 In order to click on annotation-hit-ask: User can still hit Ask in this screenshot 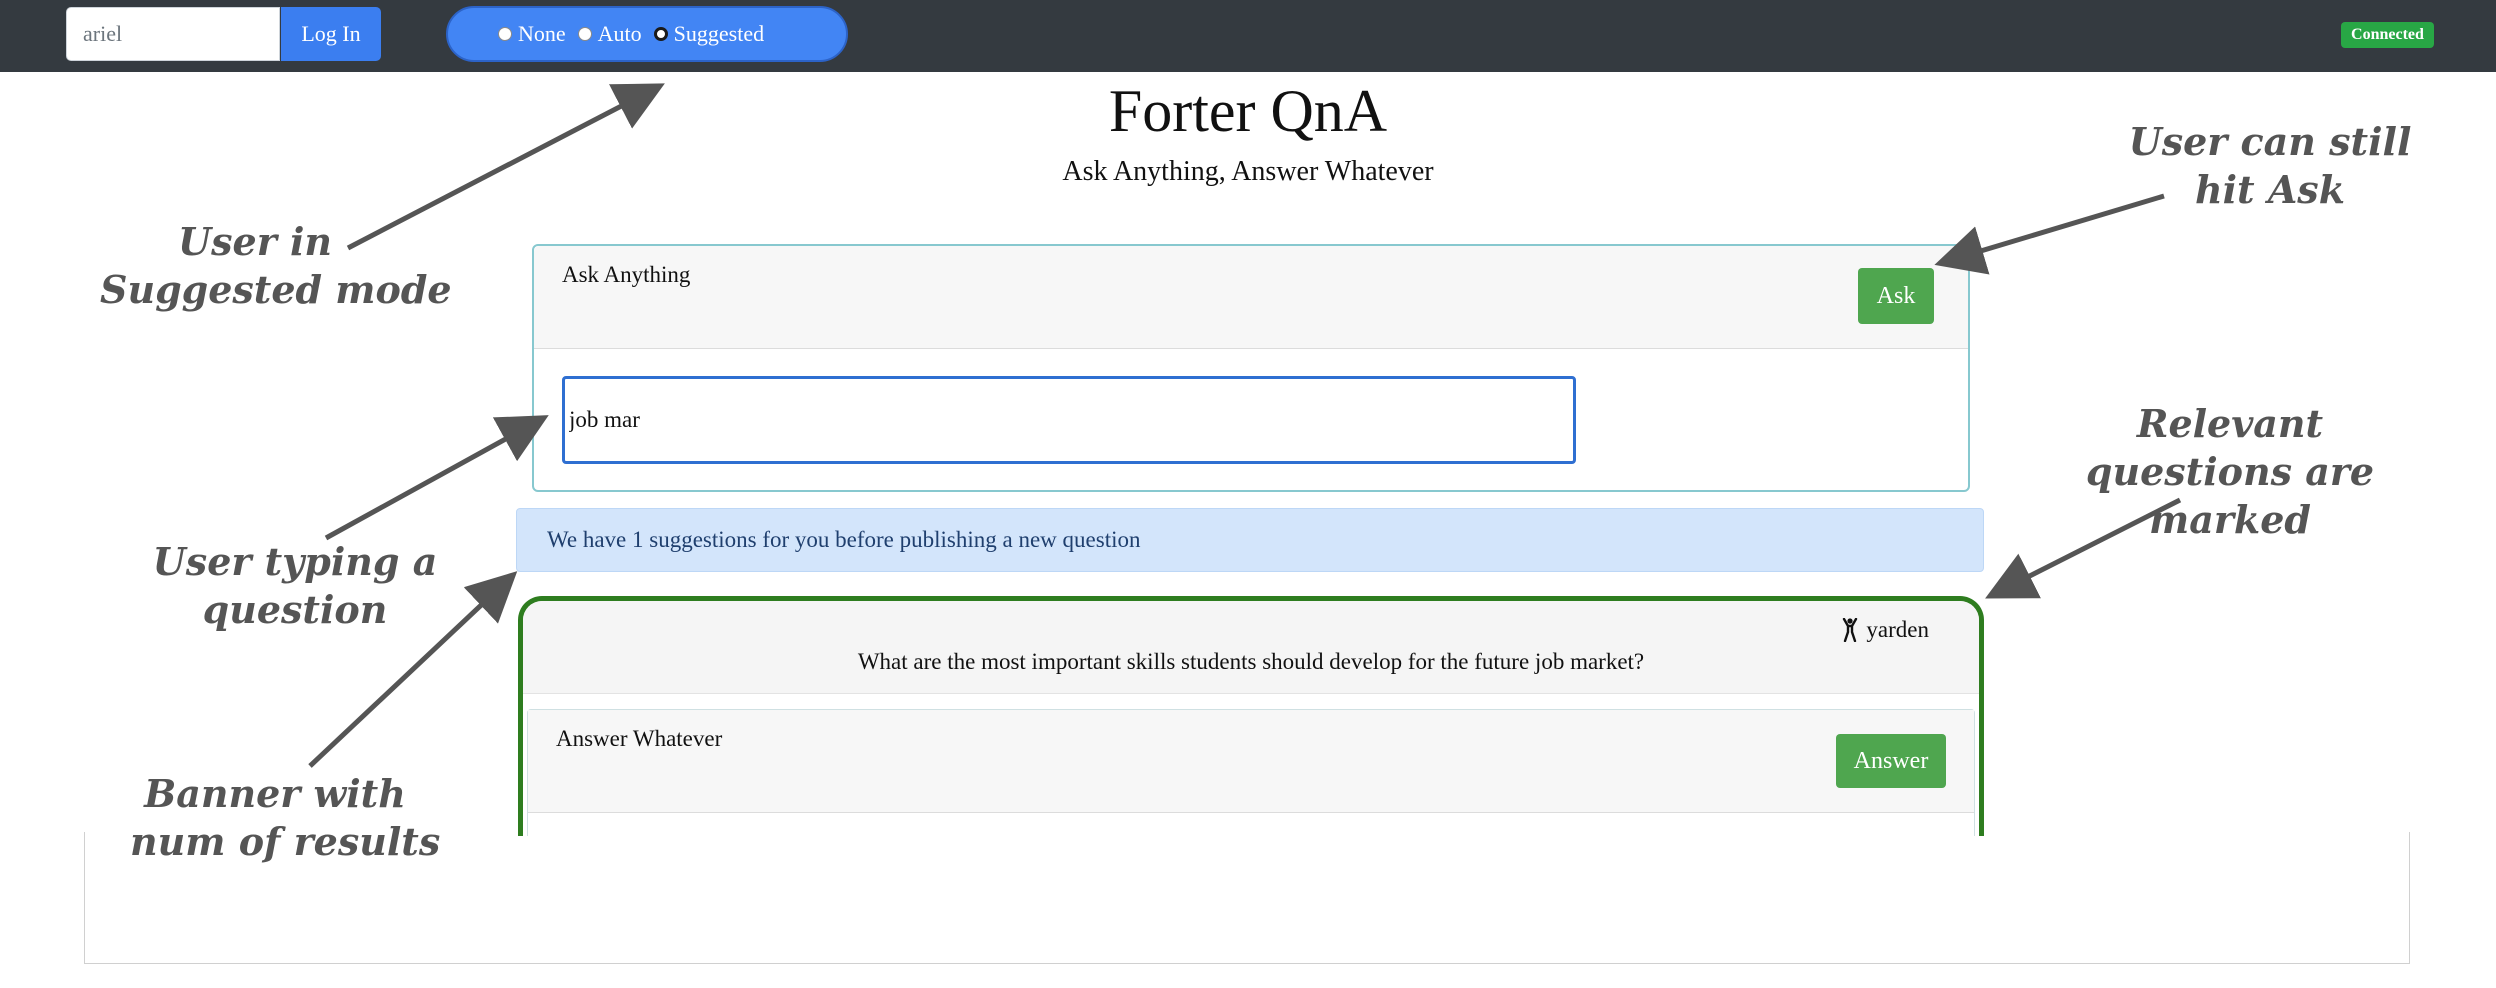, I will do `click(2270, 166)`.